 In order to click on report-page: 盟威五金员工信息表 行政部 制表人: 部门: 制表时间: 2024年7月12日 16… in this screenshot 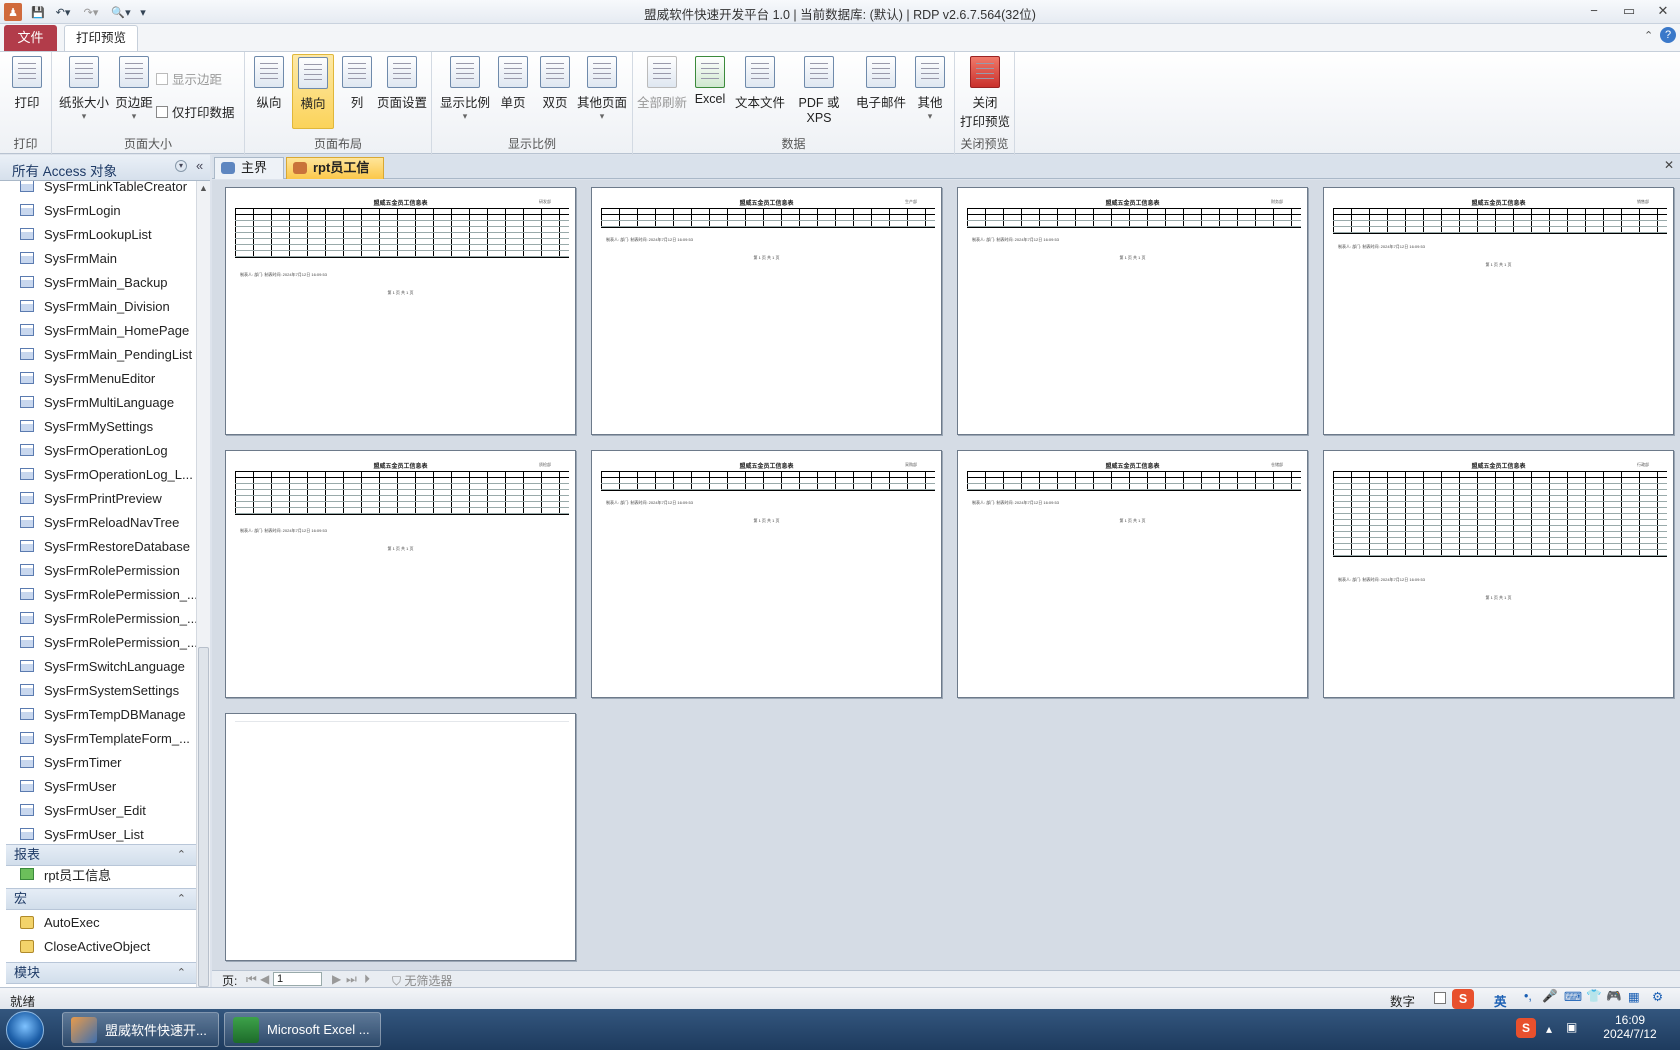, I will do `click(1498, 574)`.